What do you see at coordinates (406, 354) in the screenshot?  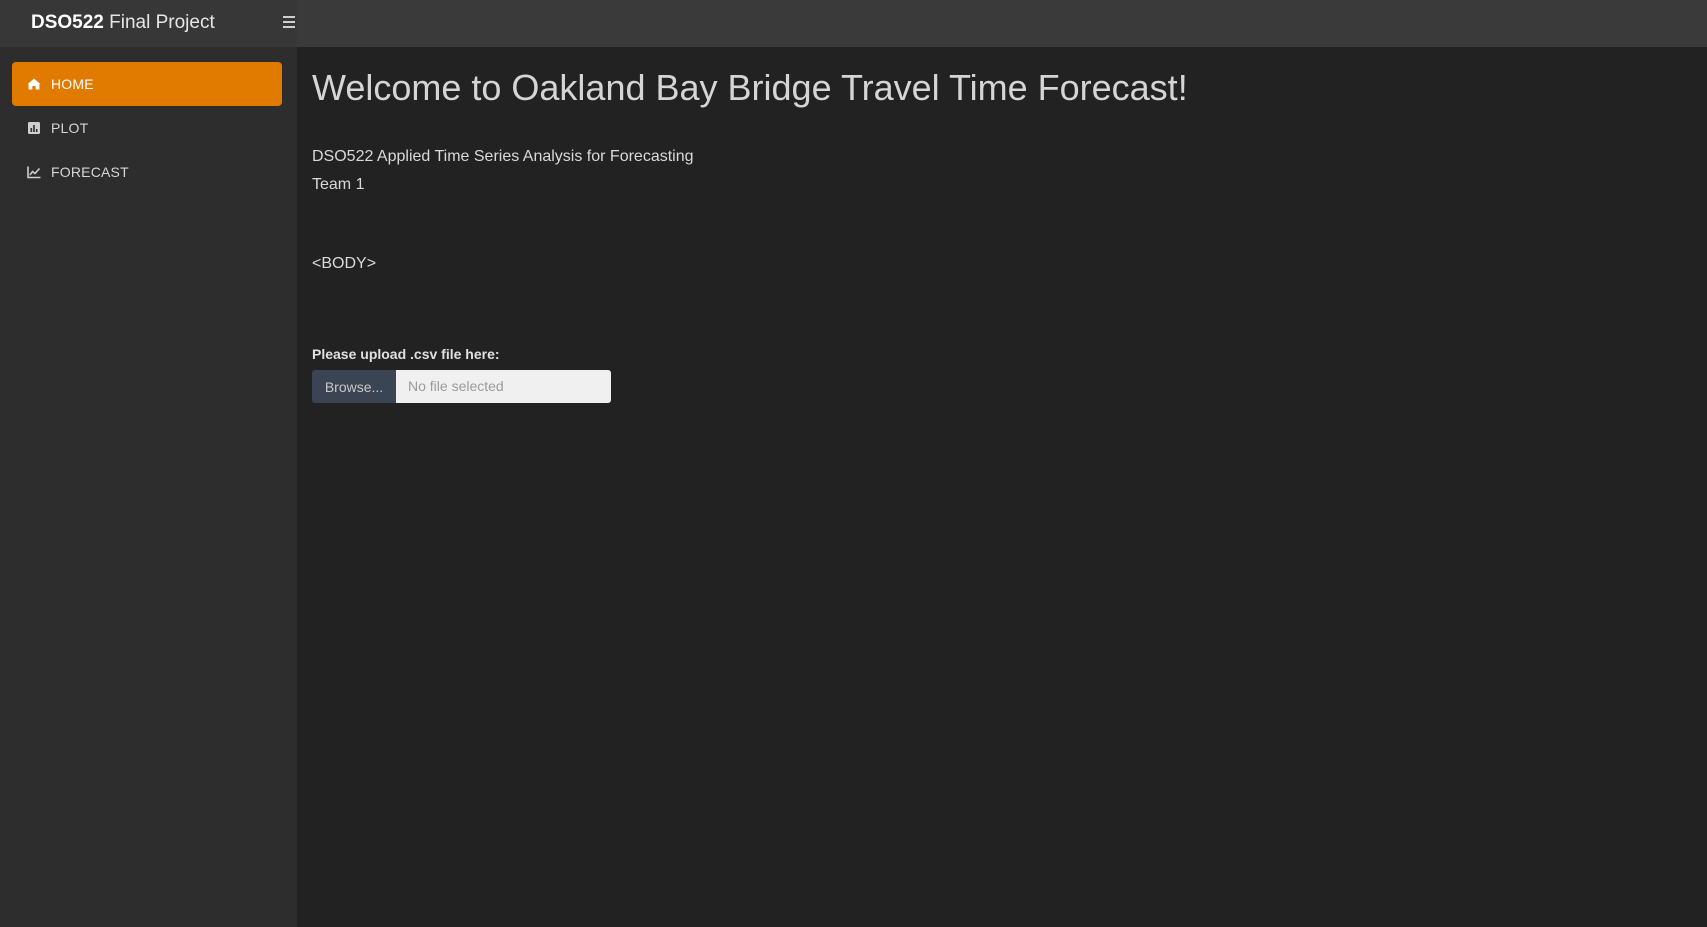 I see `upload-label: Please upload .csv file here:` at bounding box center [406, 354].